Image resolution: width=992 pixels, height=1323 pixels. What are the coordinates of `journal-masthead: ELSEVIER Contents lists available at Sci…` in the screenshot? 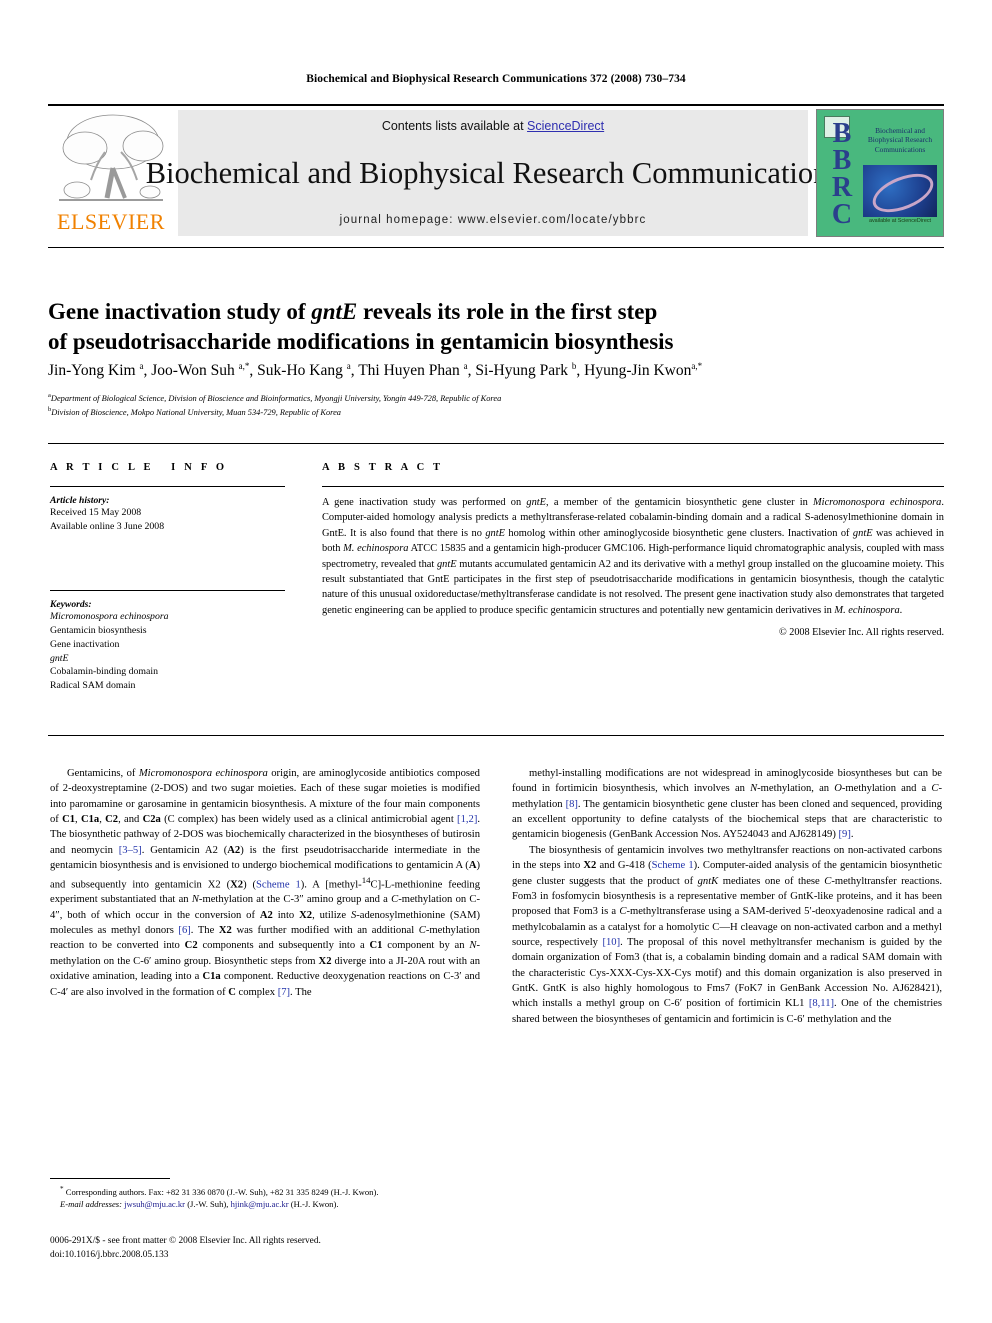 It's located at (496, 171).